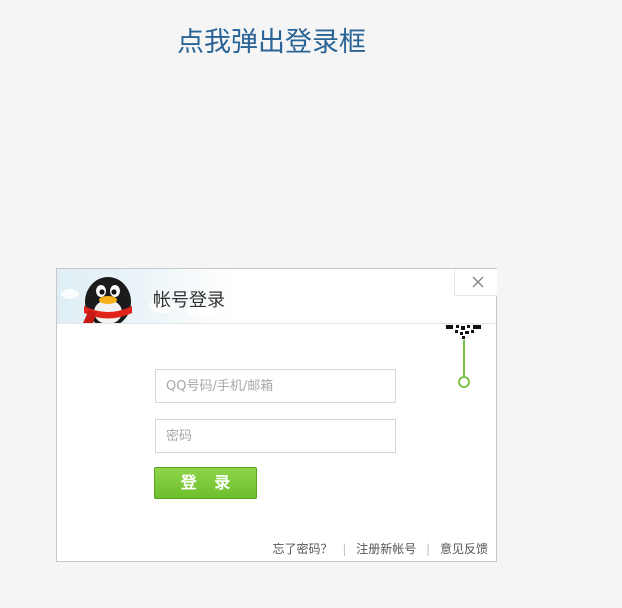  Describe the element at coordinates (275, 436) in the screenshot. I see `password-input` at that location.